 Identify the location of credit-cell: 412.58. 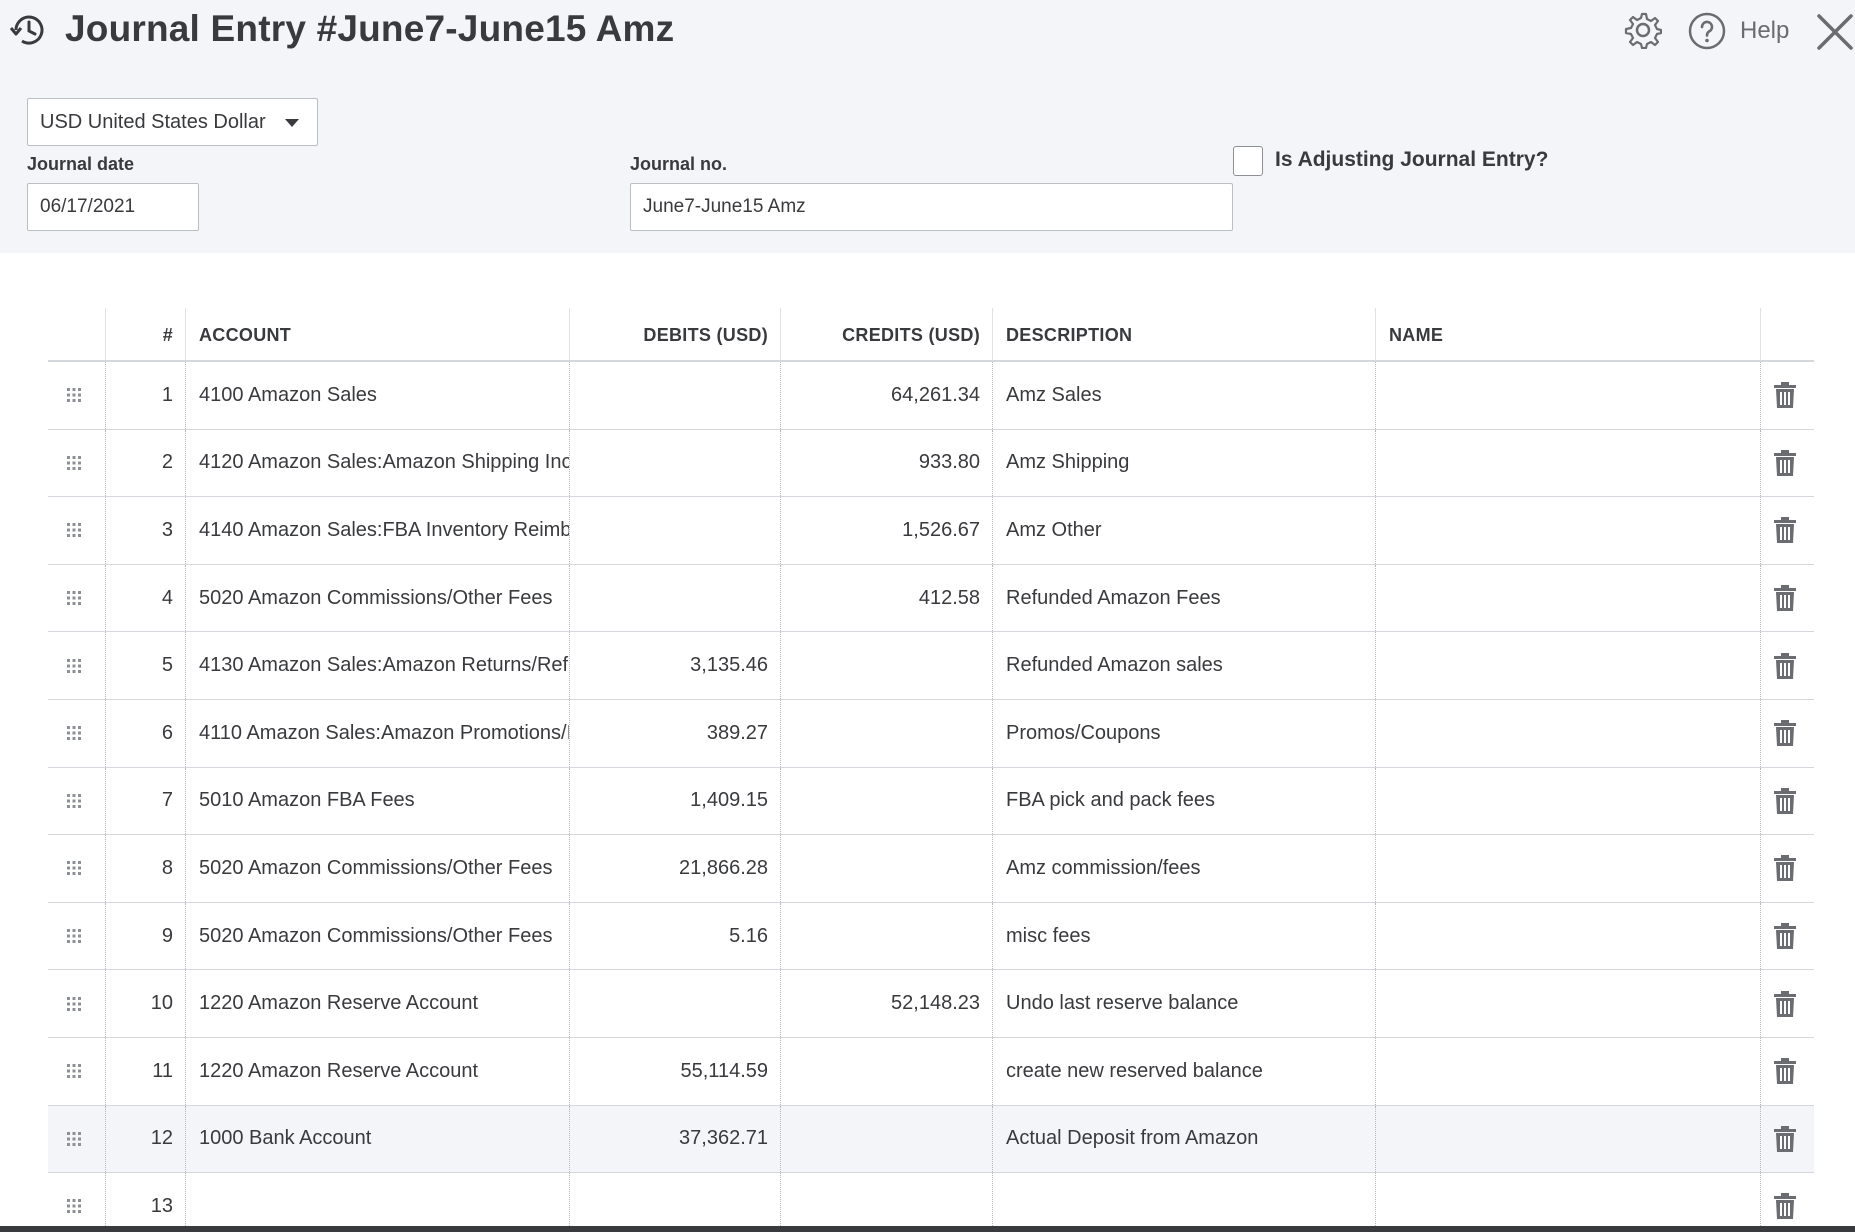
(886, 598).